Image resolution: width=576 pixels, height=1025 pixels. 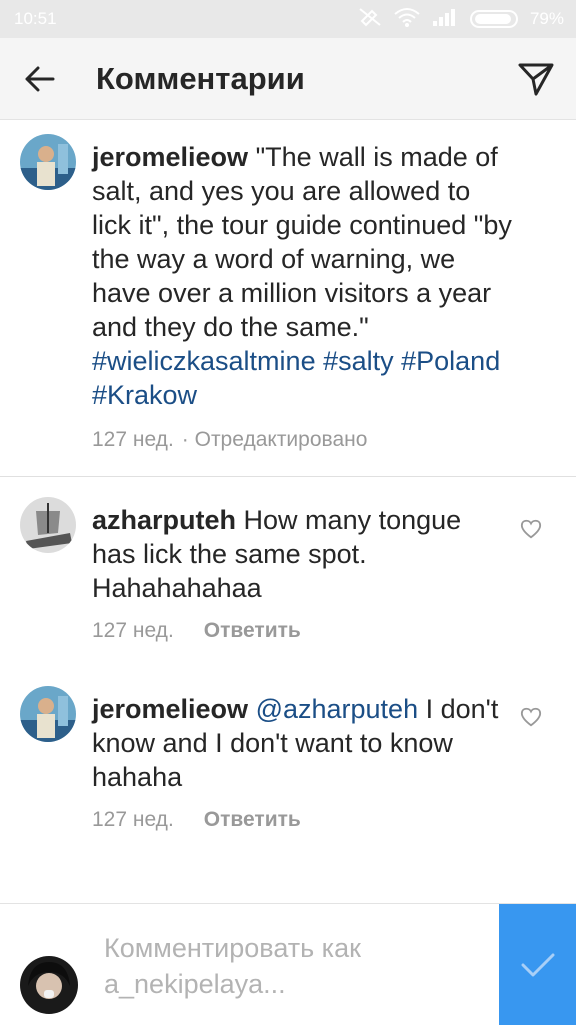 What do you see at coordinates (170, 157) in the screenshot?
I see `caption-username: jeromelieow` at bounding box center [170, 157].